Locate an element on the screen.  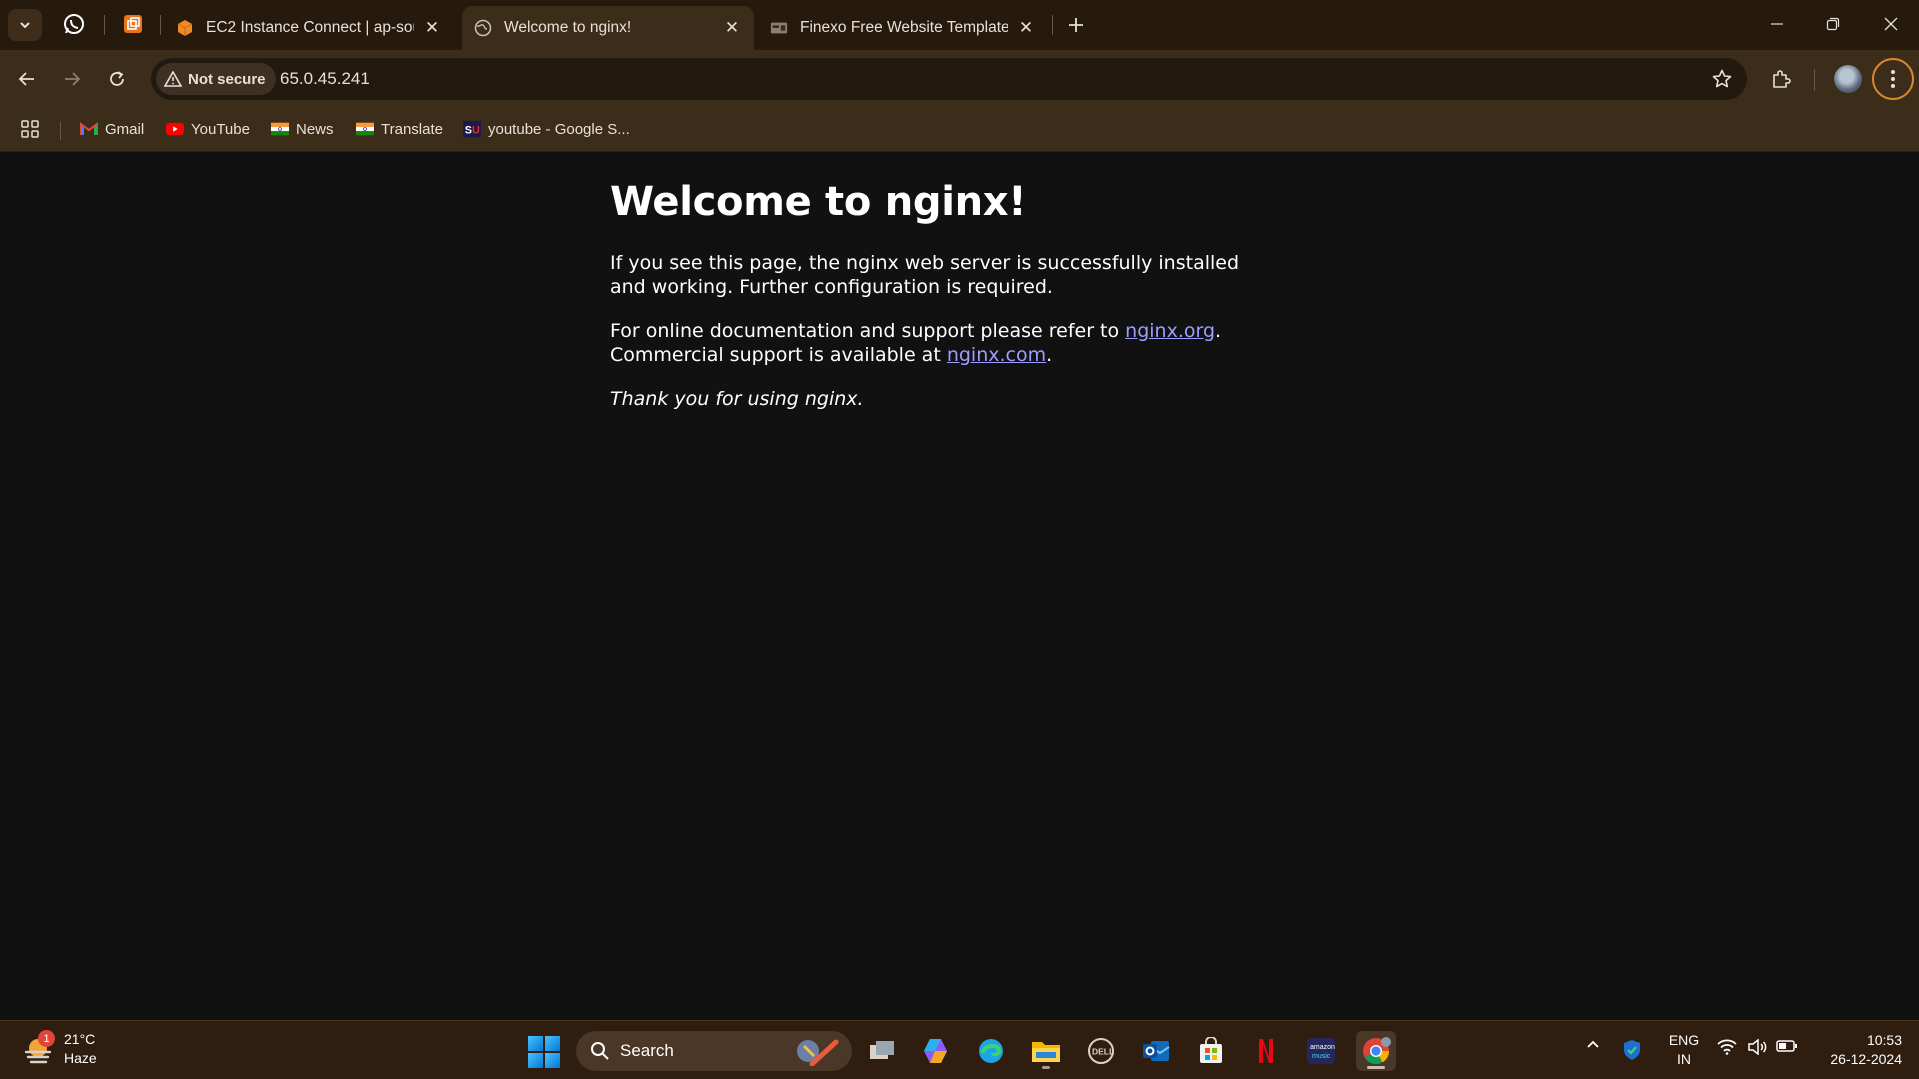
profile-avatar is located at coordinates (1848, 79).